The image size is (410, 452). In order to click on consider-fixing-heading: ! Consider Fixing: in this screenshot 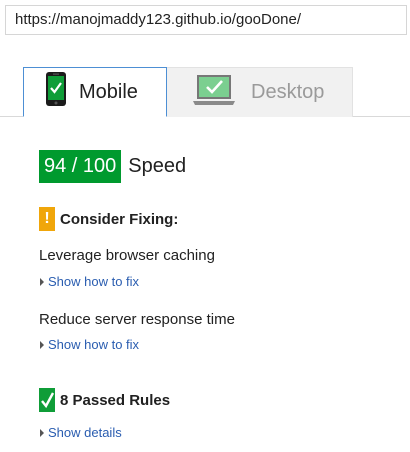, I will do `click(108, 219)`.